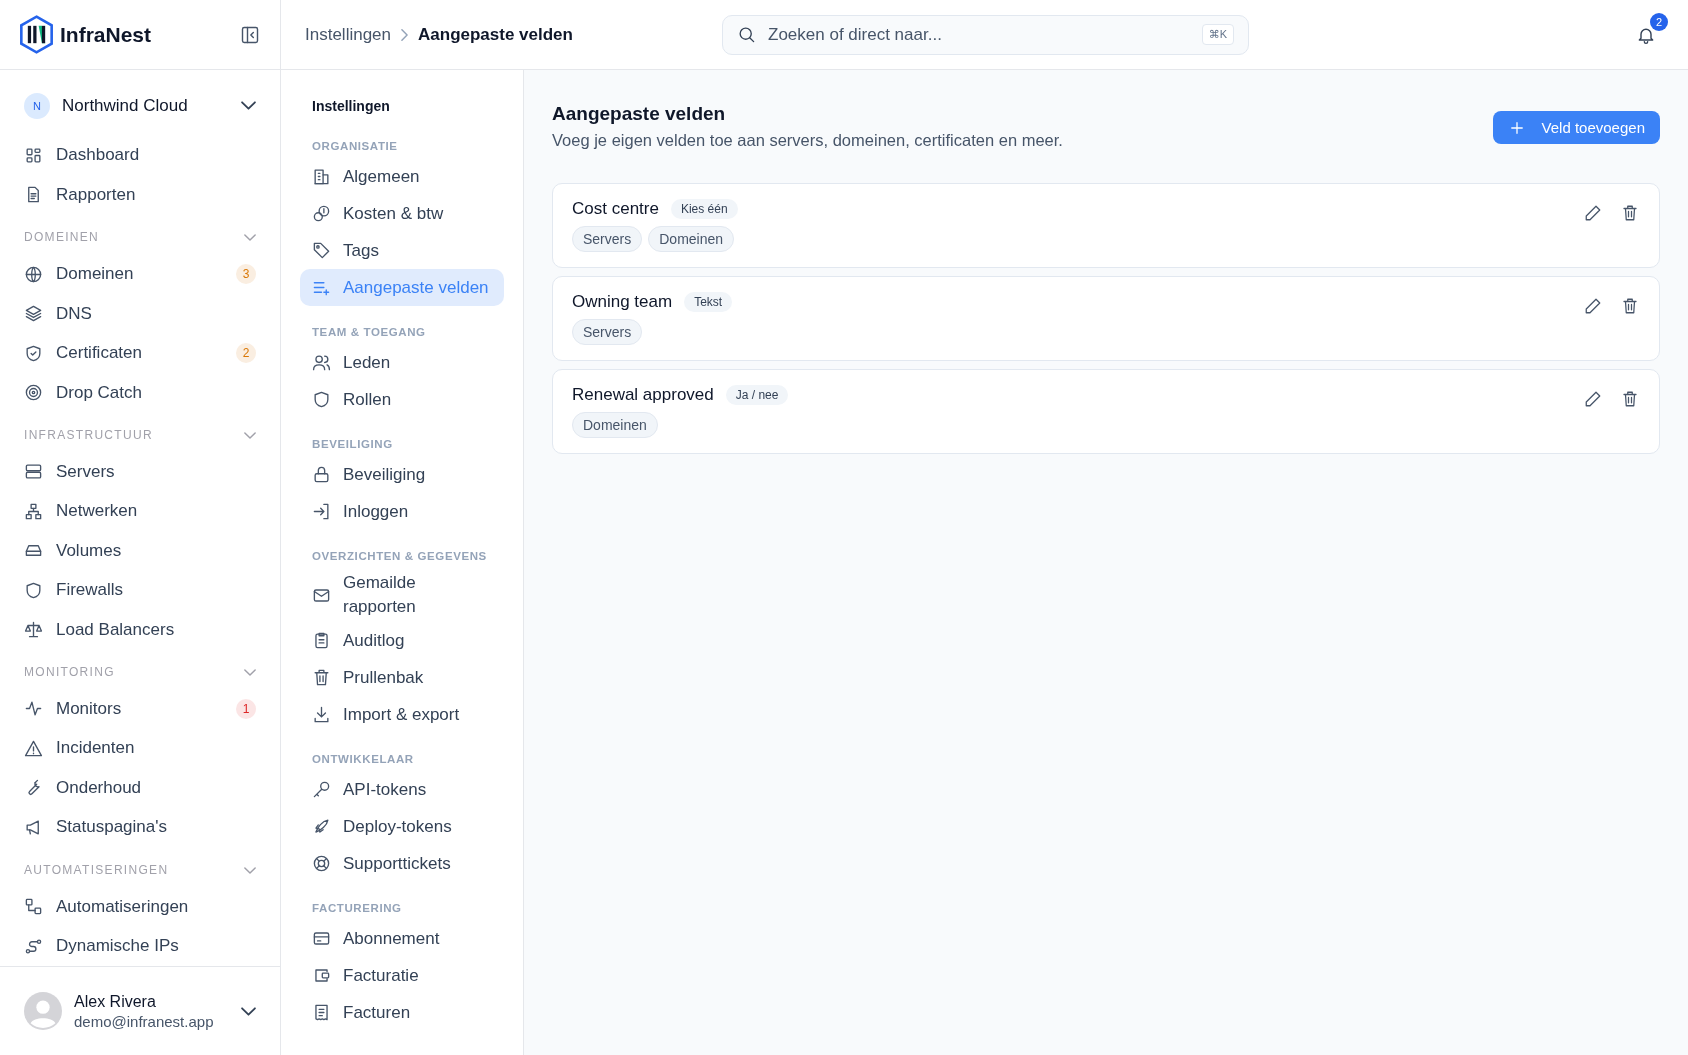  I want to click on layers-icon, so click(33, 313).